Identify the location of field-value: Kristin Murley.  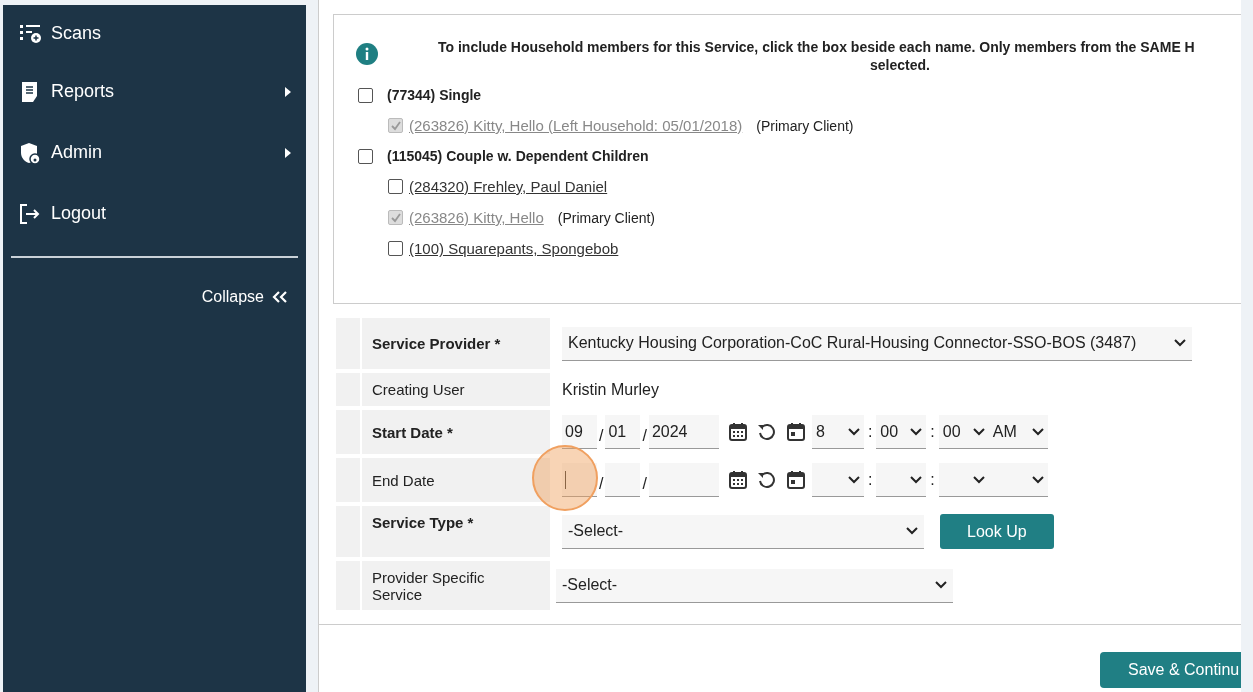
(610, 389).